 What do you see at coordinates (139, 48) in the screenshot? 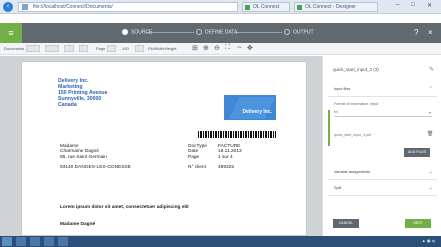
I see `zoom-dropdown` at bounding box center [139, 48].